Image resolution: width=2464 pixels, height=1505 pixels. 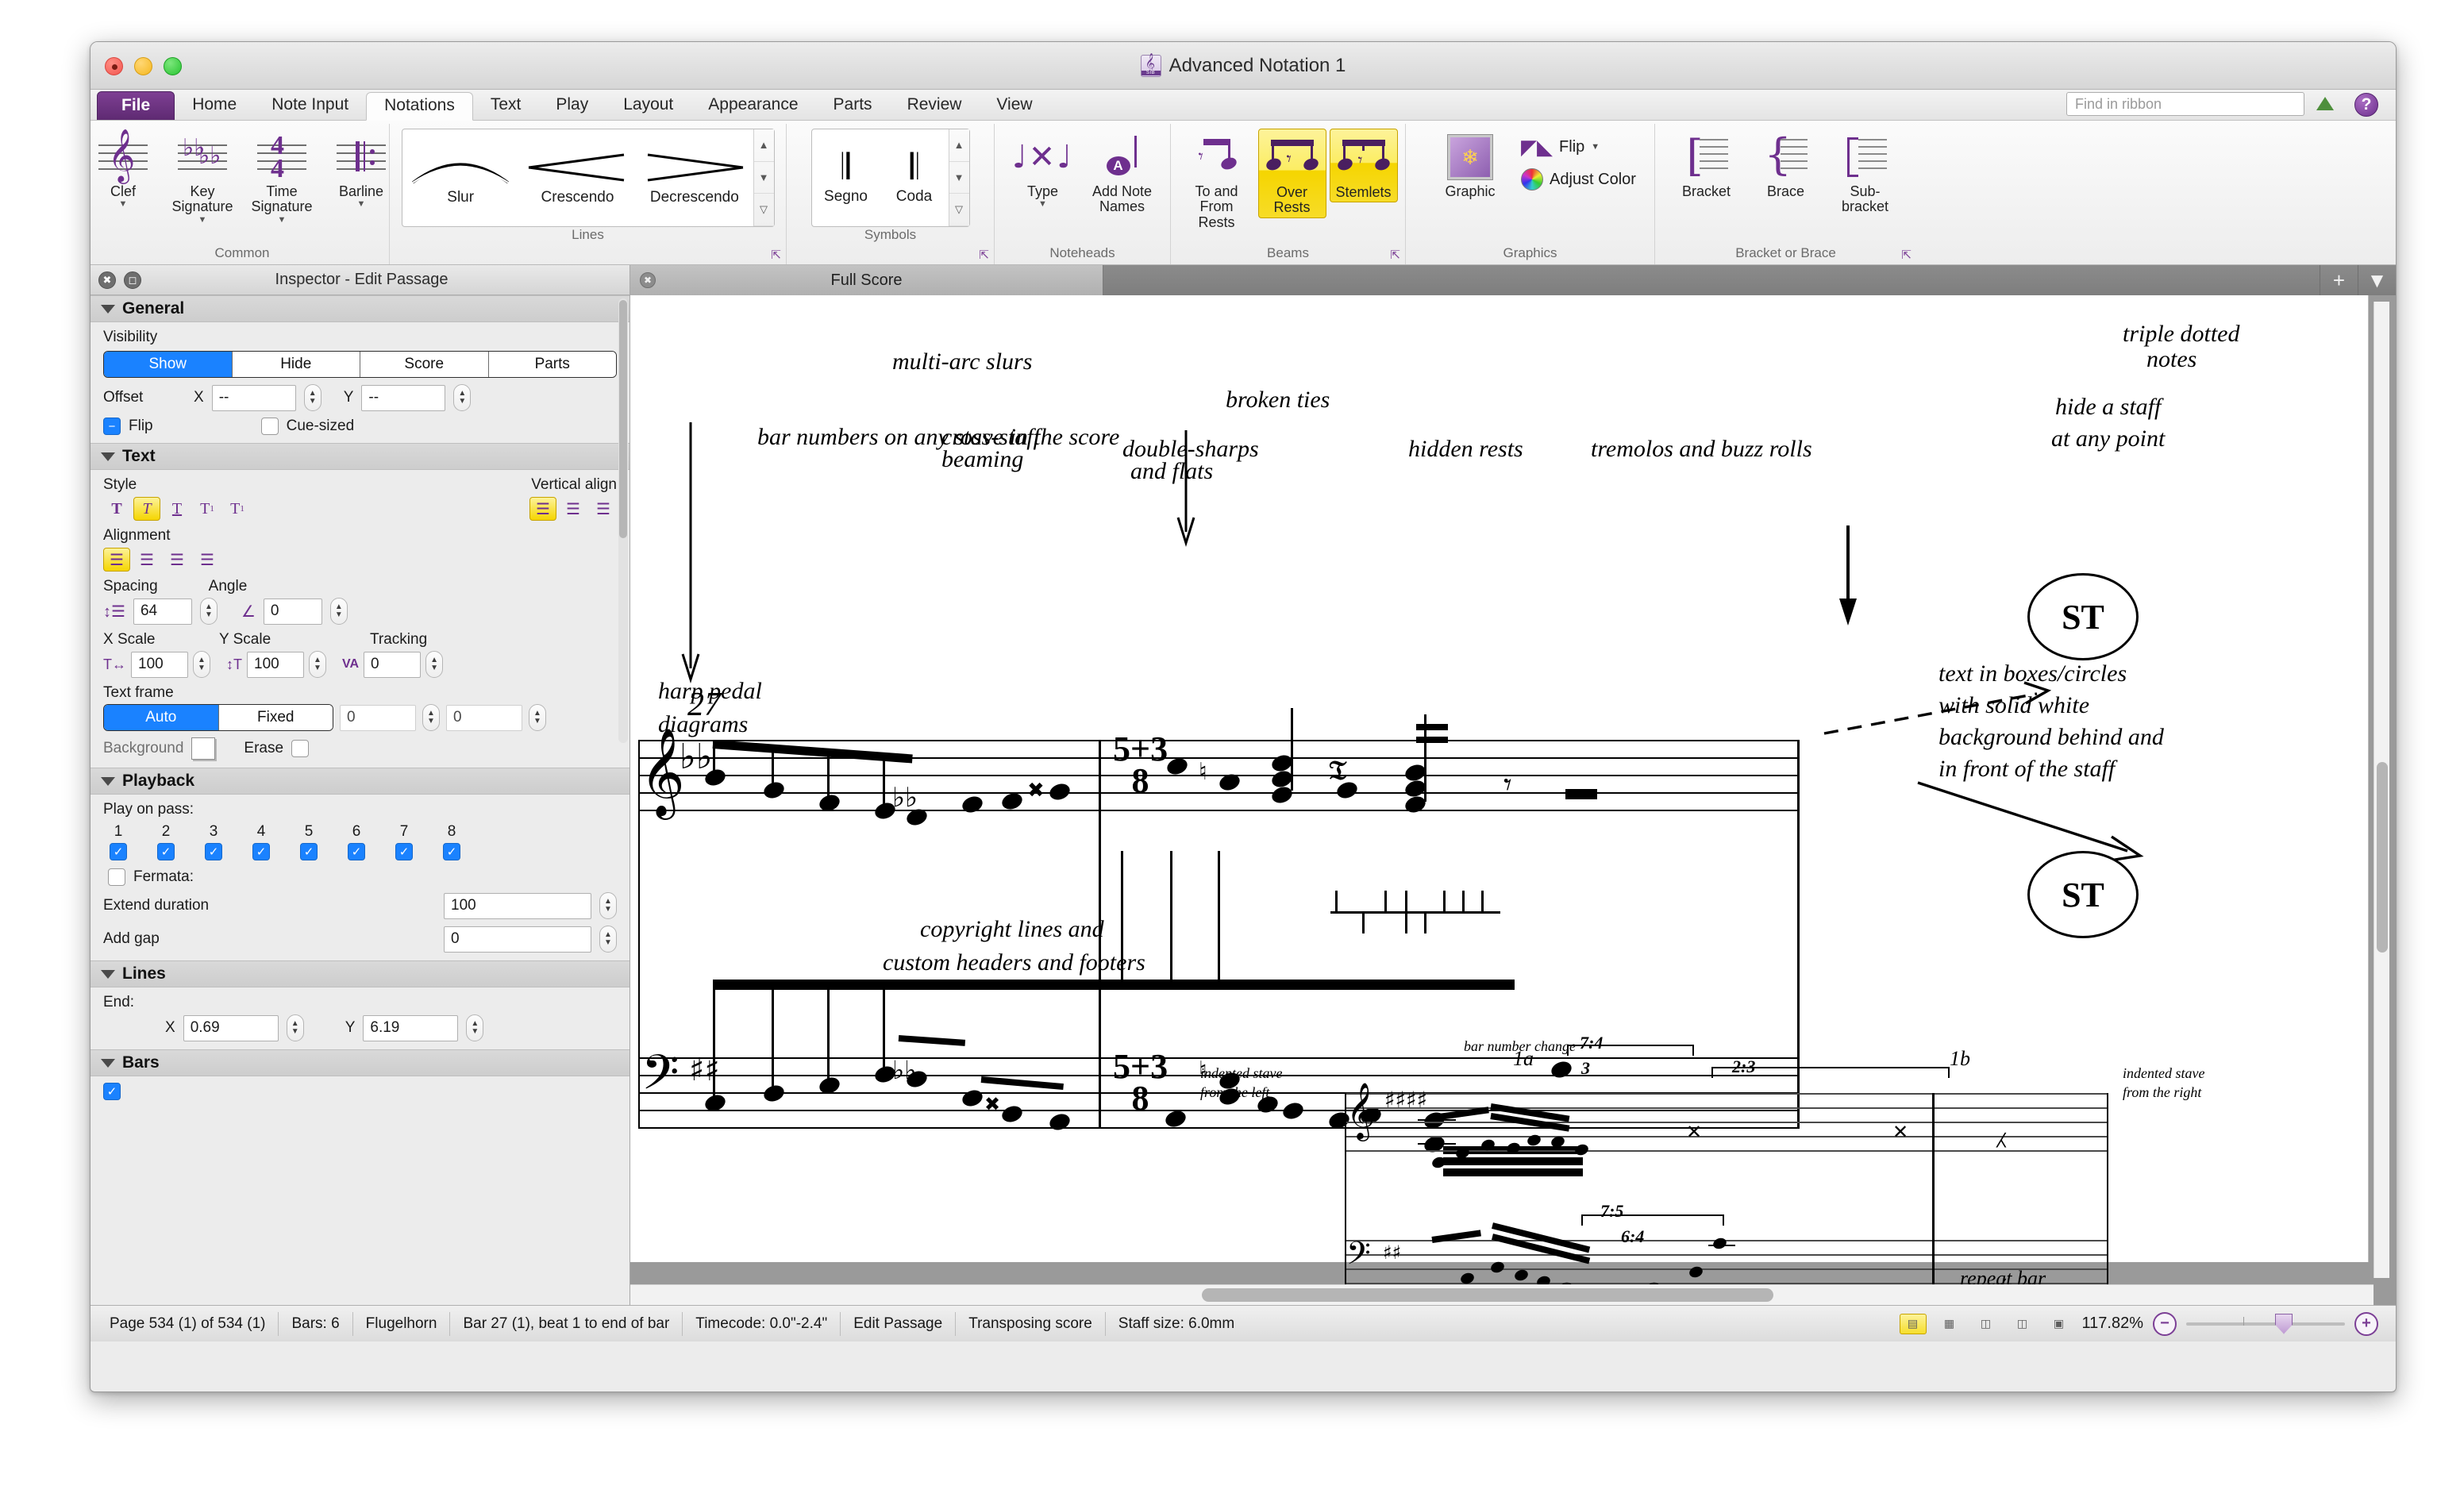 I want to click on lines-gallery: Slur Crescendo Decrescendo ▲ ▼ ▽, so click(x=588, y=178).